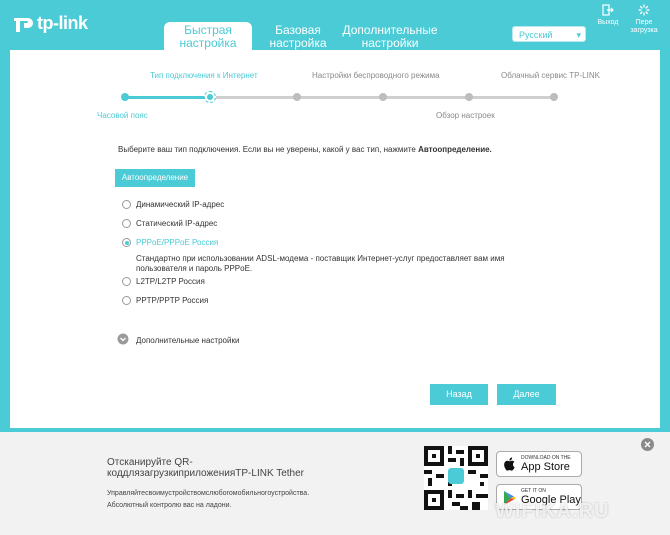 The width and height of the screenshot is (670, 535). I want to click on radio-pptp, so click(126, 300).